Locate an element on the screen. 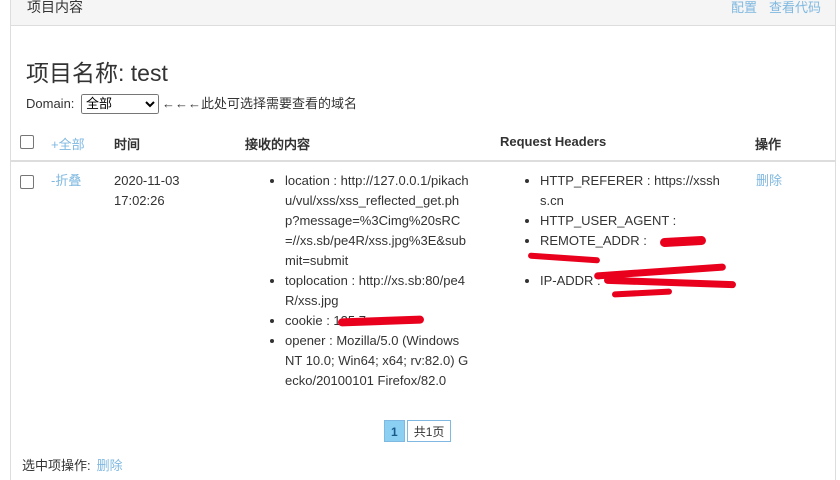 Image resolution: width=840 pixels, height=480 pixels. panel-header: 项目内容 配置 查看代码 is located at coordinates (423, 13).